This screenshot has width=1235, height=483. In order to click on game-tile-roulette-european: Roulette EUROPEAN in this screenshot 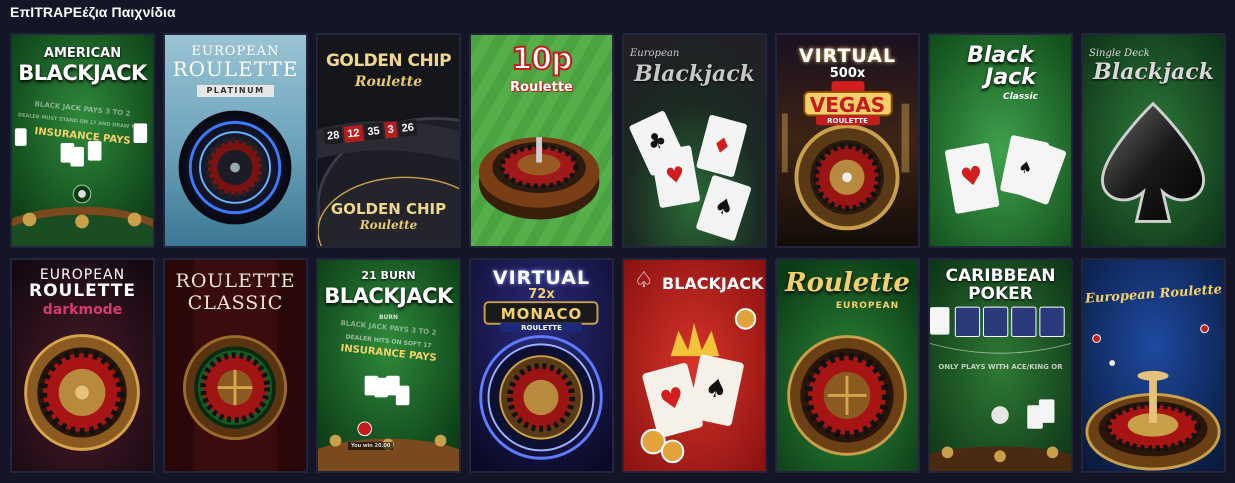, I will do `click(847, 365)`.